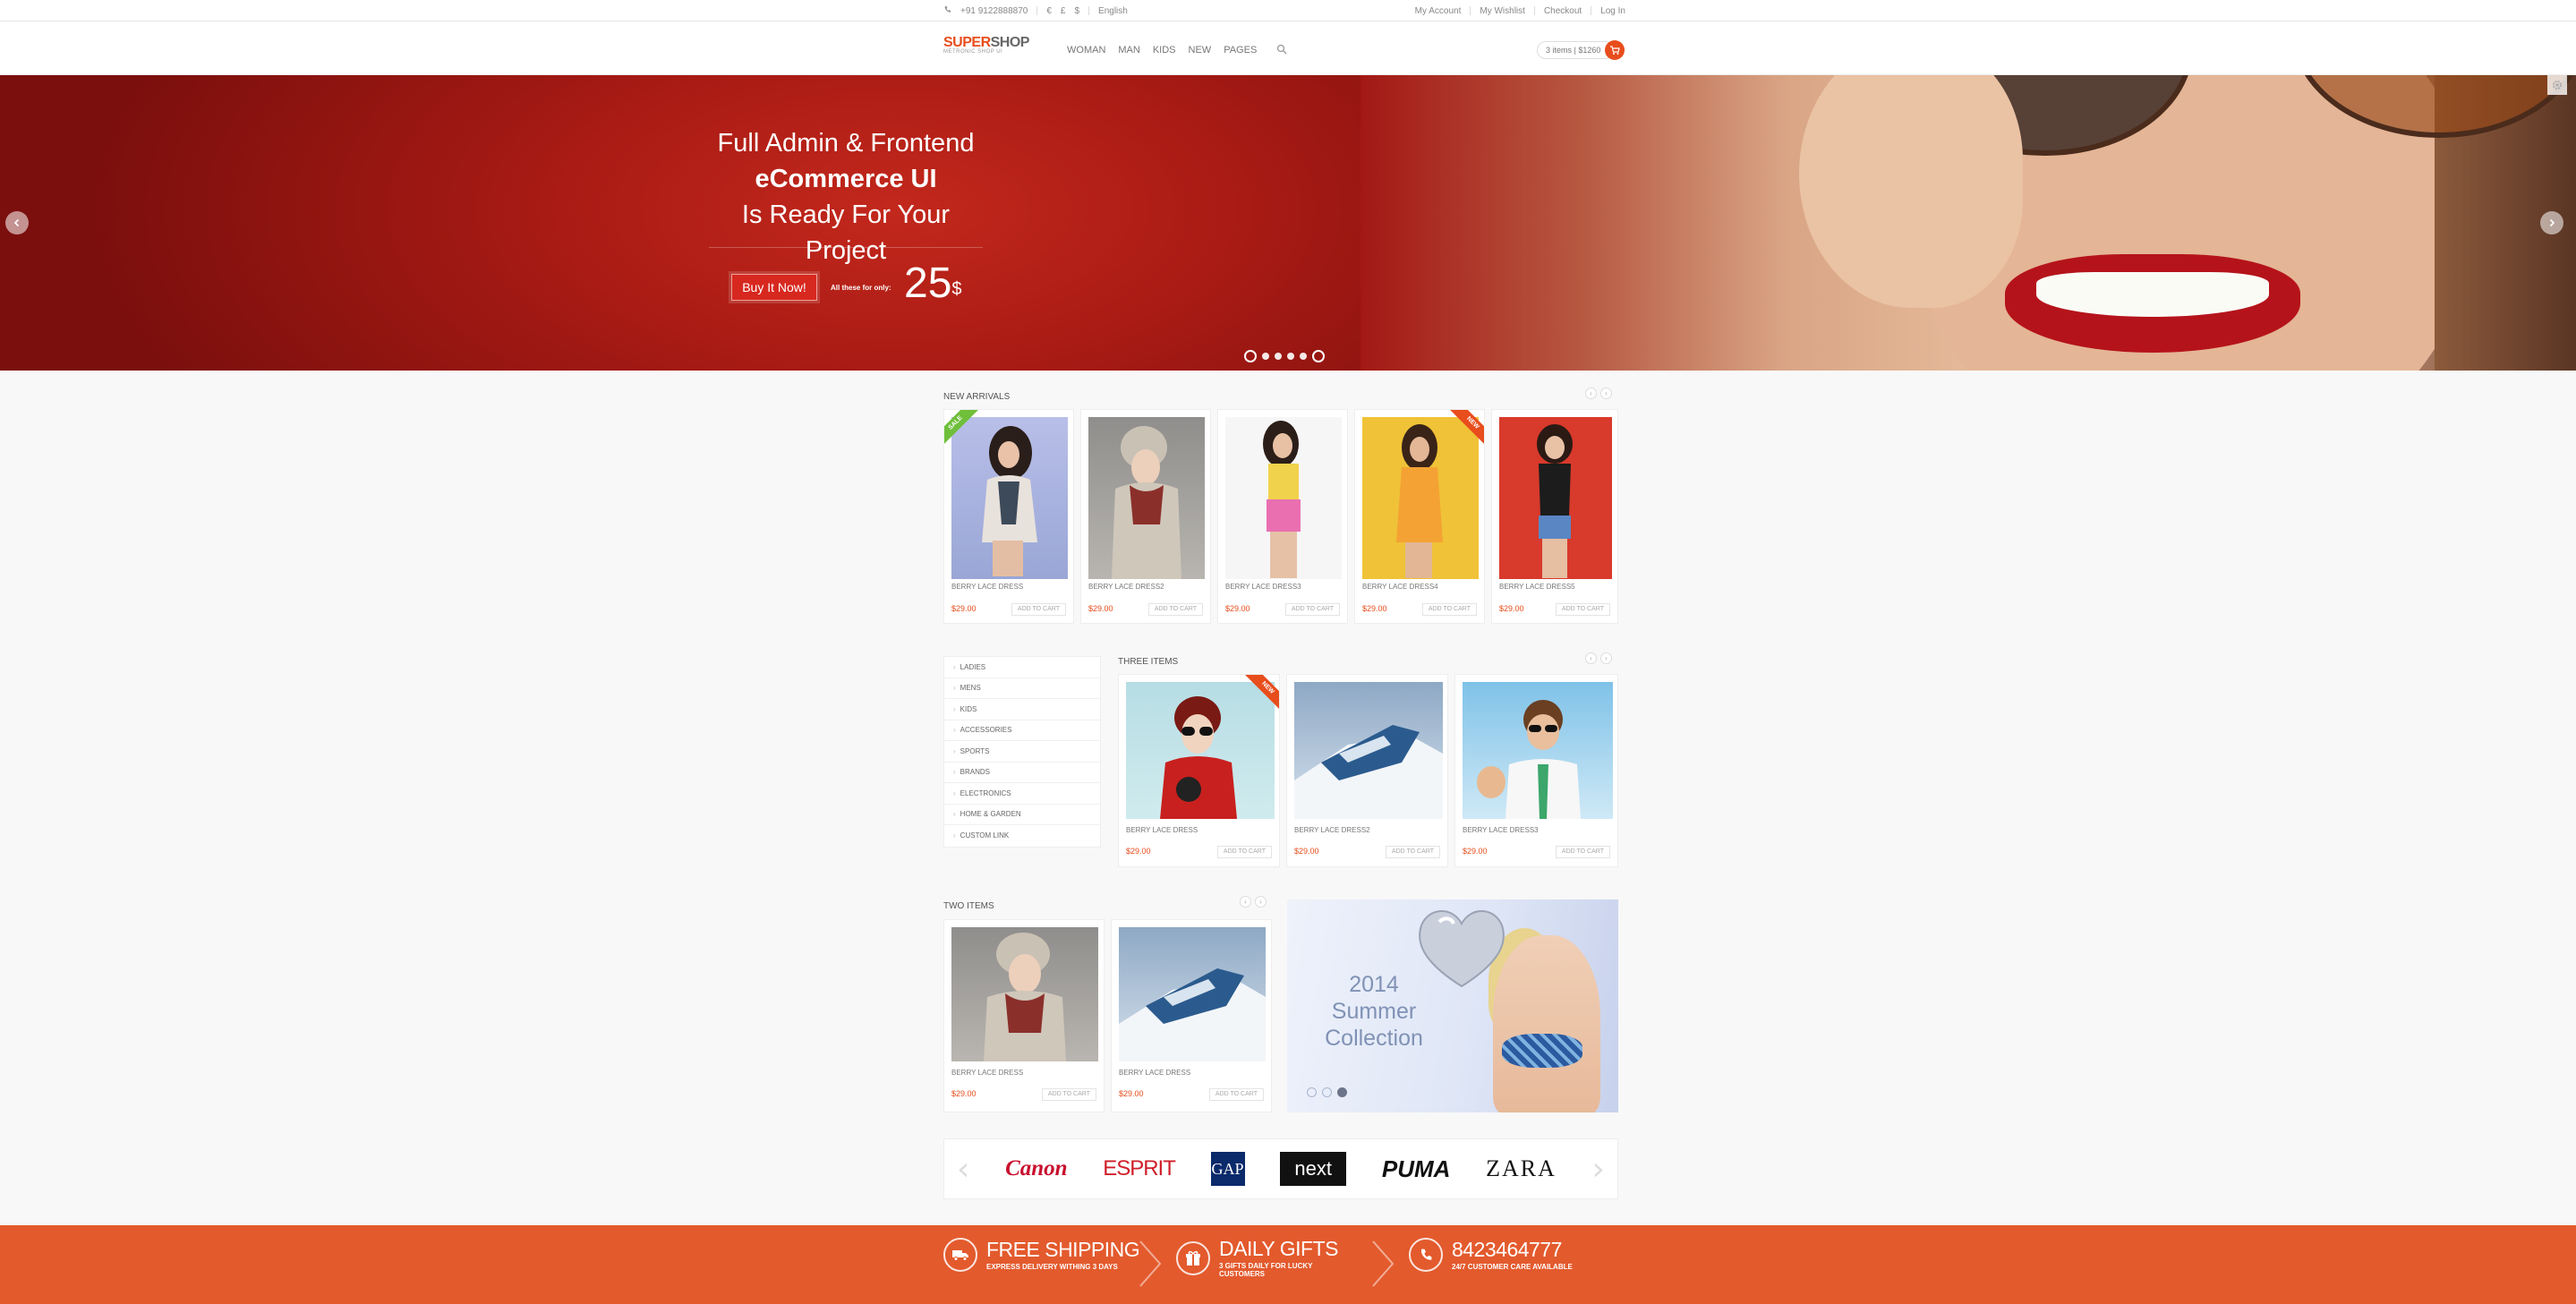 This screenshot has height=1304, width=2576. What do you see at coordinates (1452, 1005) in the screenshot?
I see `summer-collection-banner: 2014 Summer Collection` at bounding box center [1452, 1005].